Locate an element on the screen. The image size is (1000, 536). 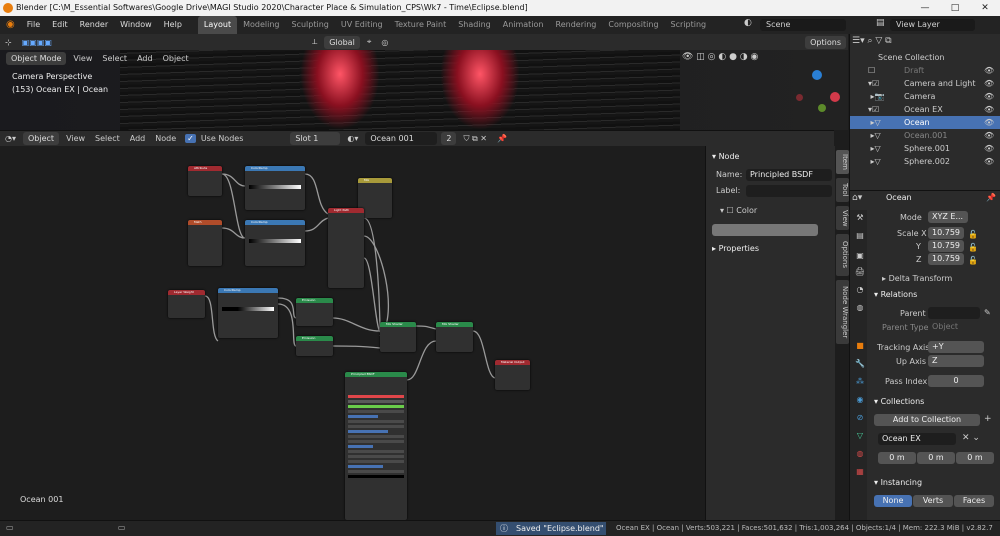
color-toggle: ▾ ☐ Color is located at coordinates (738, 210).